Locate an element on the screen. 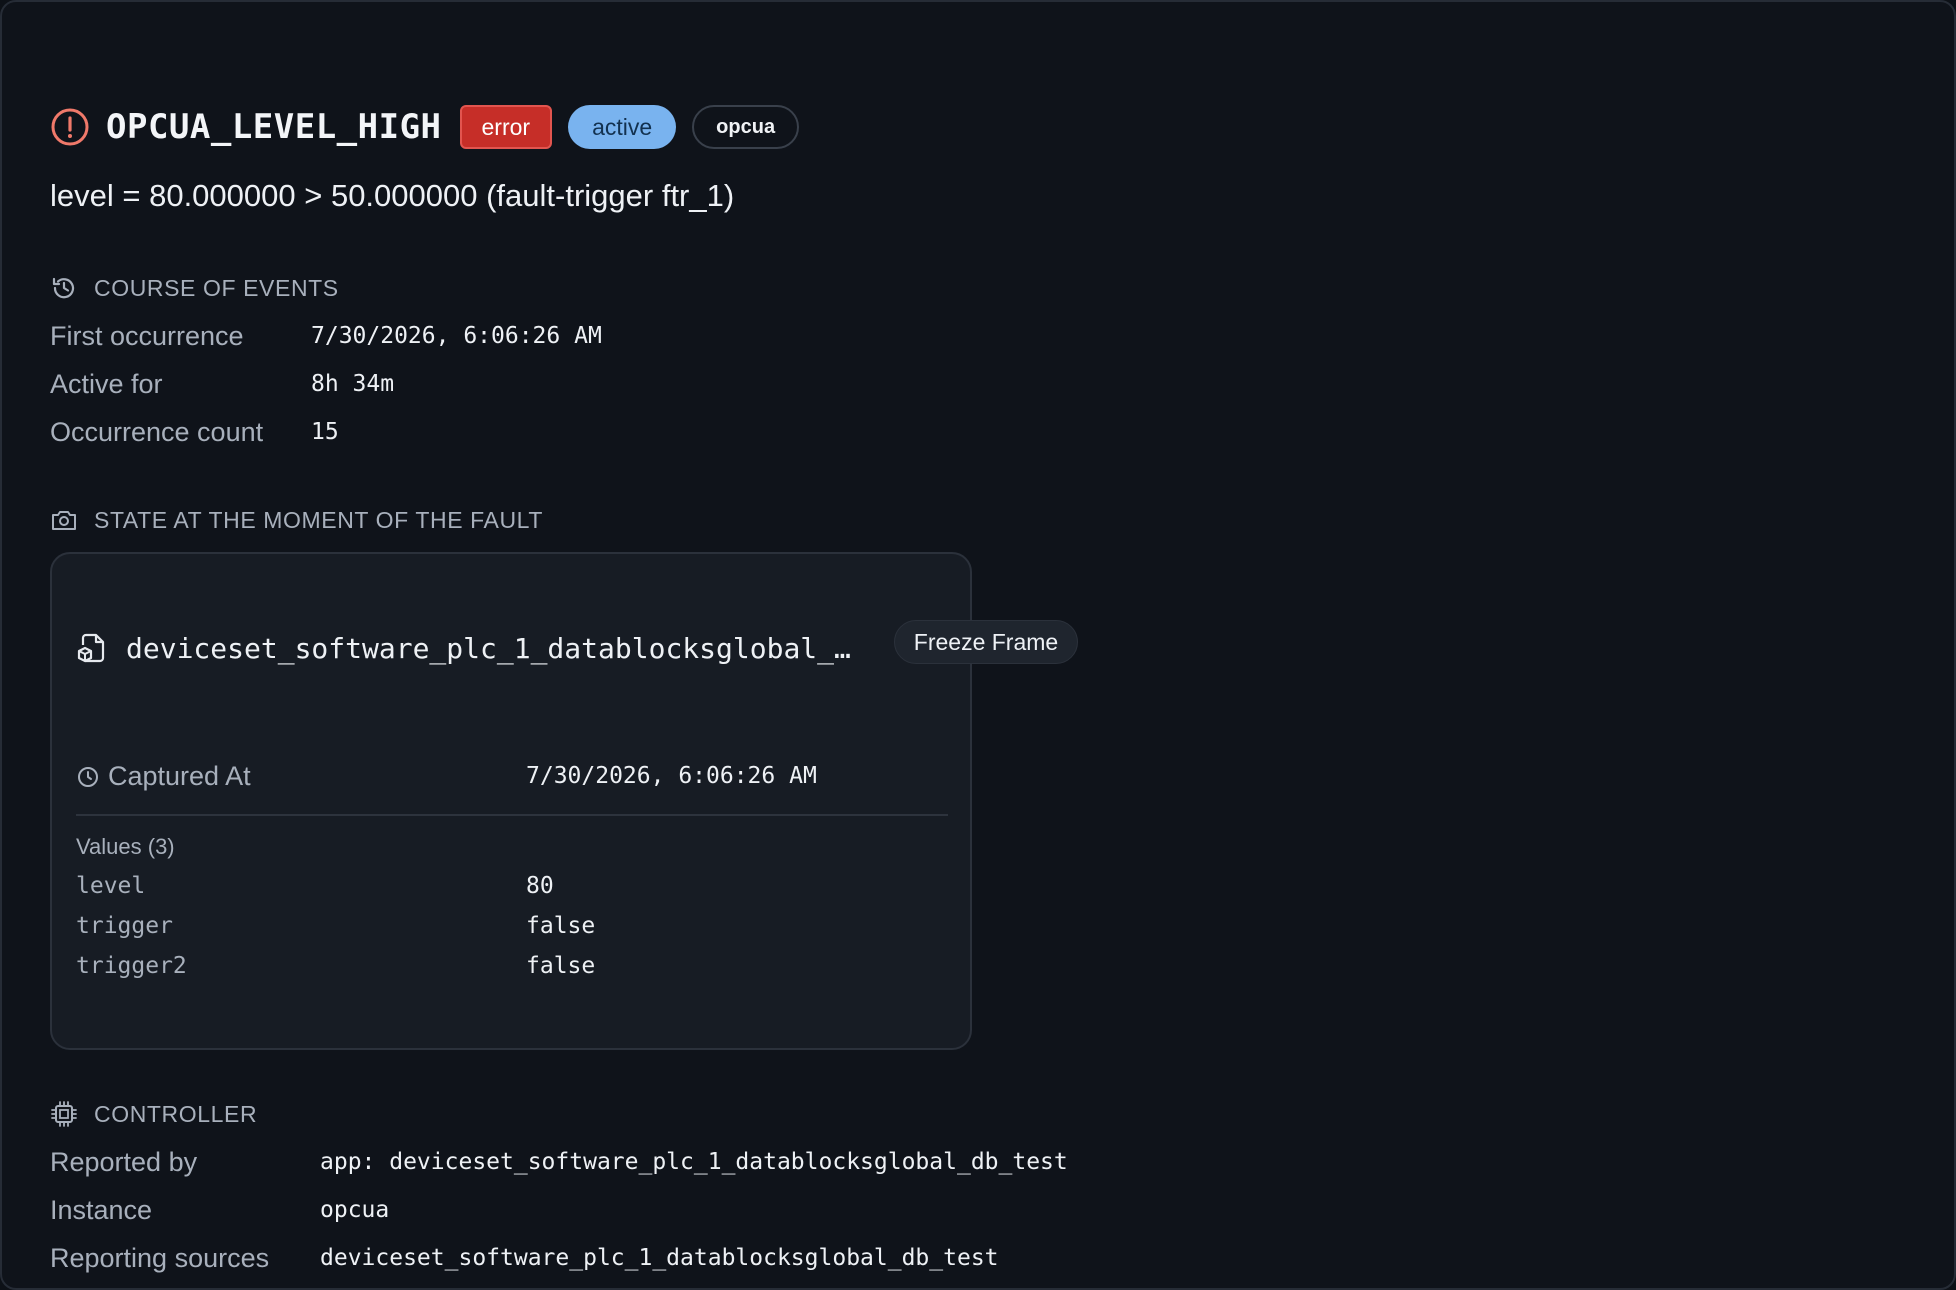 This screenshot has height=1290, width=1956. captured-at-label: Captured At is located at coordinates (179, 775).